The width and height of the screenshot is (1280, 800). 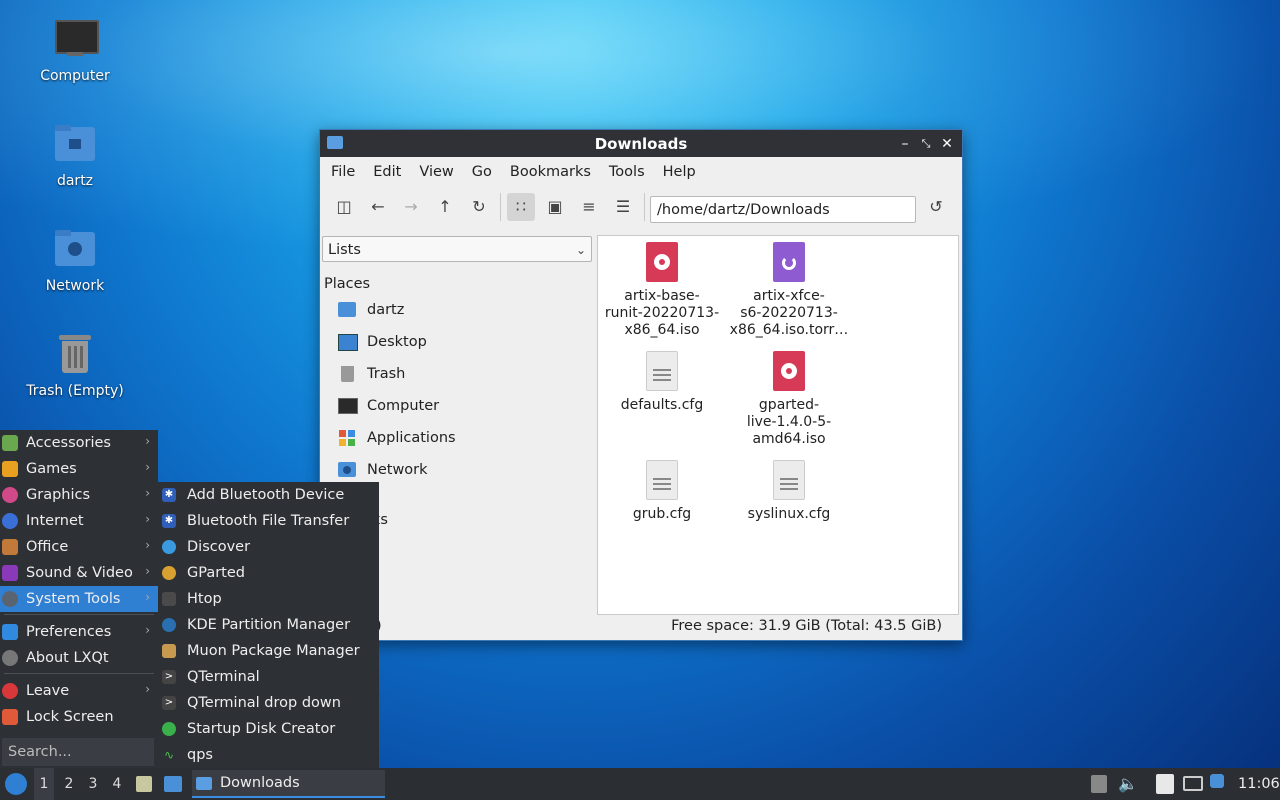 What do you see at coordinates (268, 703) in the screenshot?
I see `submenu-item-qterminal-dropdown: > QTerminal drop down` at bounding box center [268, 703].